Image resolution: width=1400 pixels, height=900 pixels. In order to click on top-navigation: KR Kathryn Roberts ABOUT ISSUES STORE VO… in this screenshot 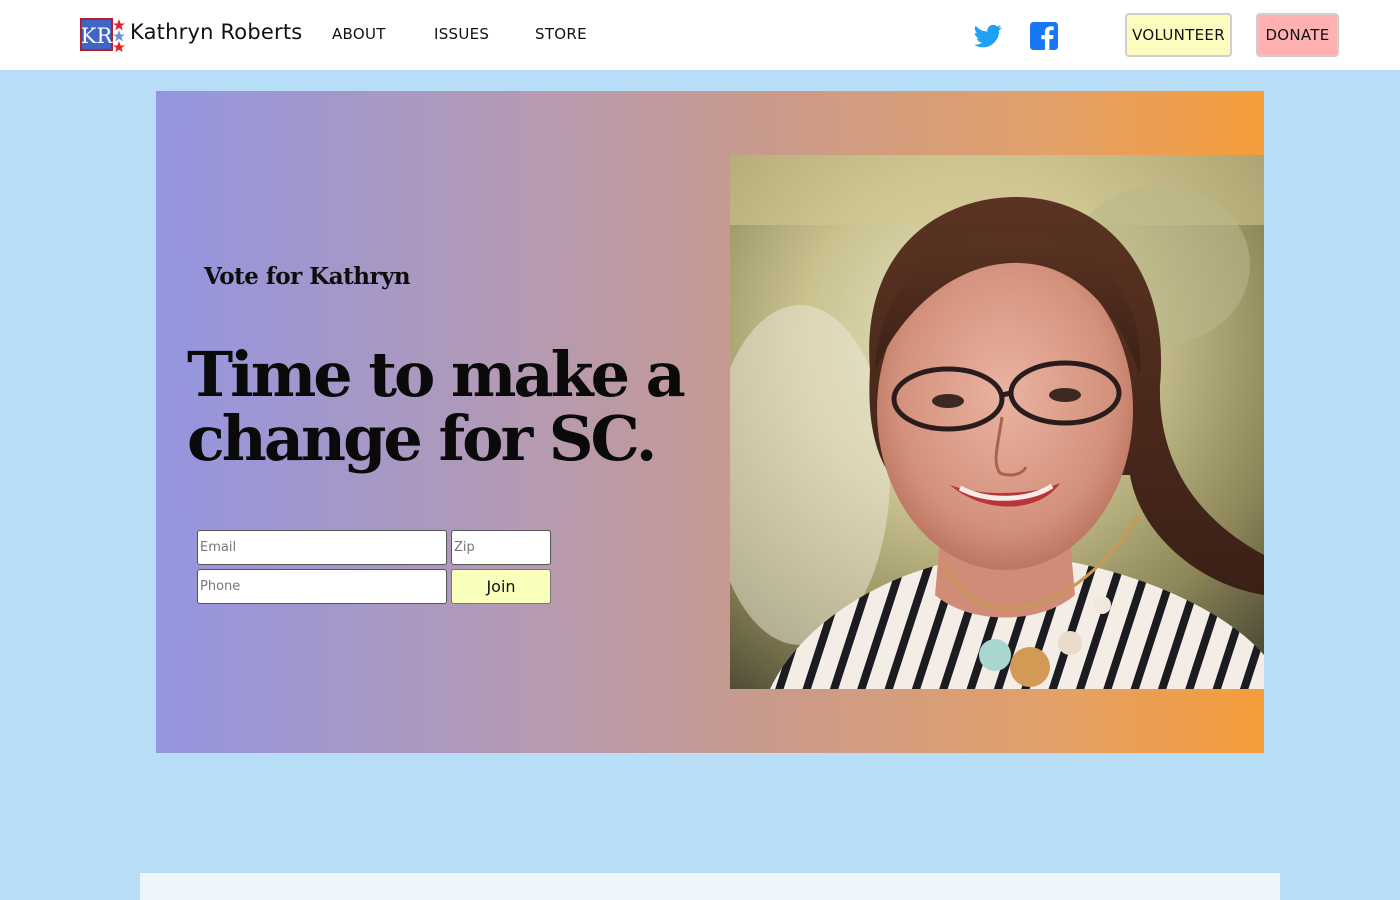, I will do `click(700, 35)`.